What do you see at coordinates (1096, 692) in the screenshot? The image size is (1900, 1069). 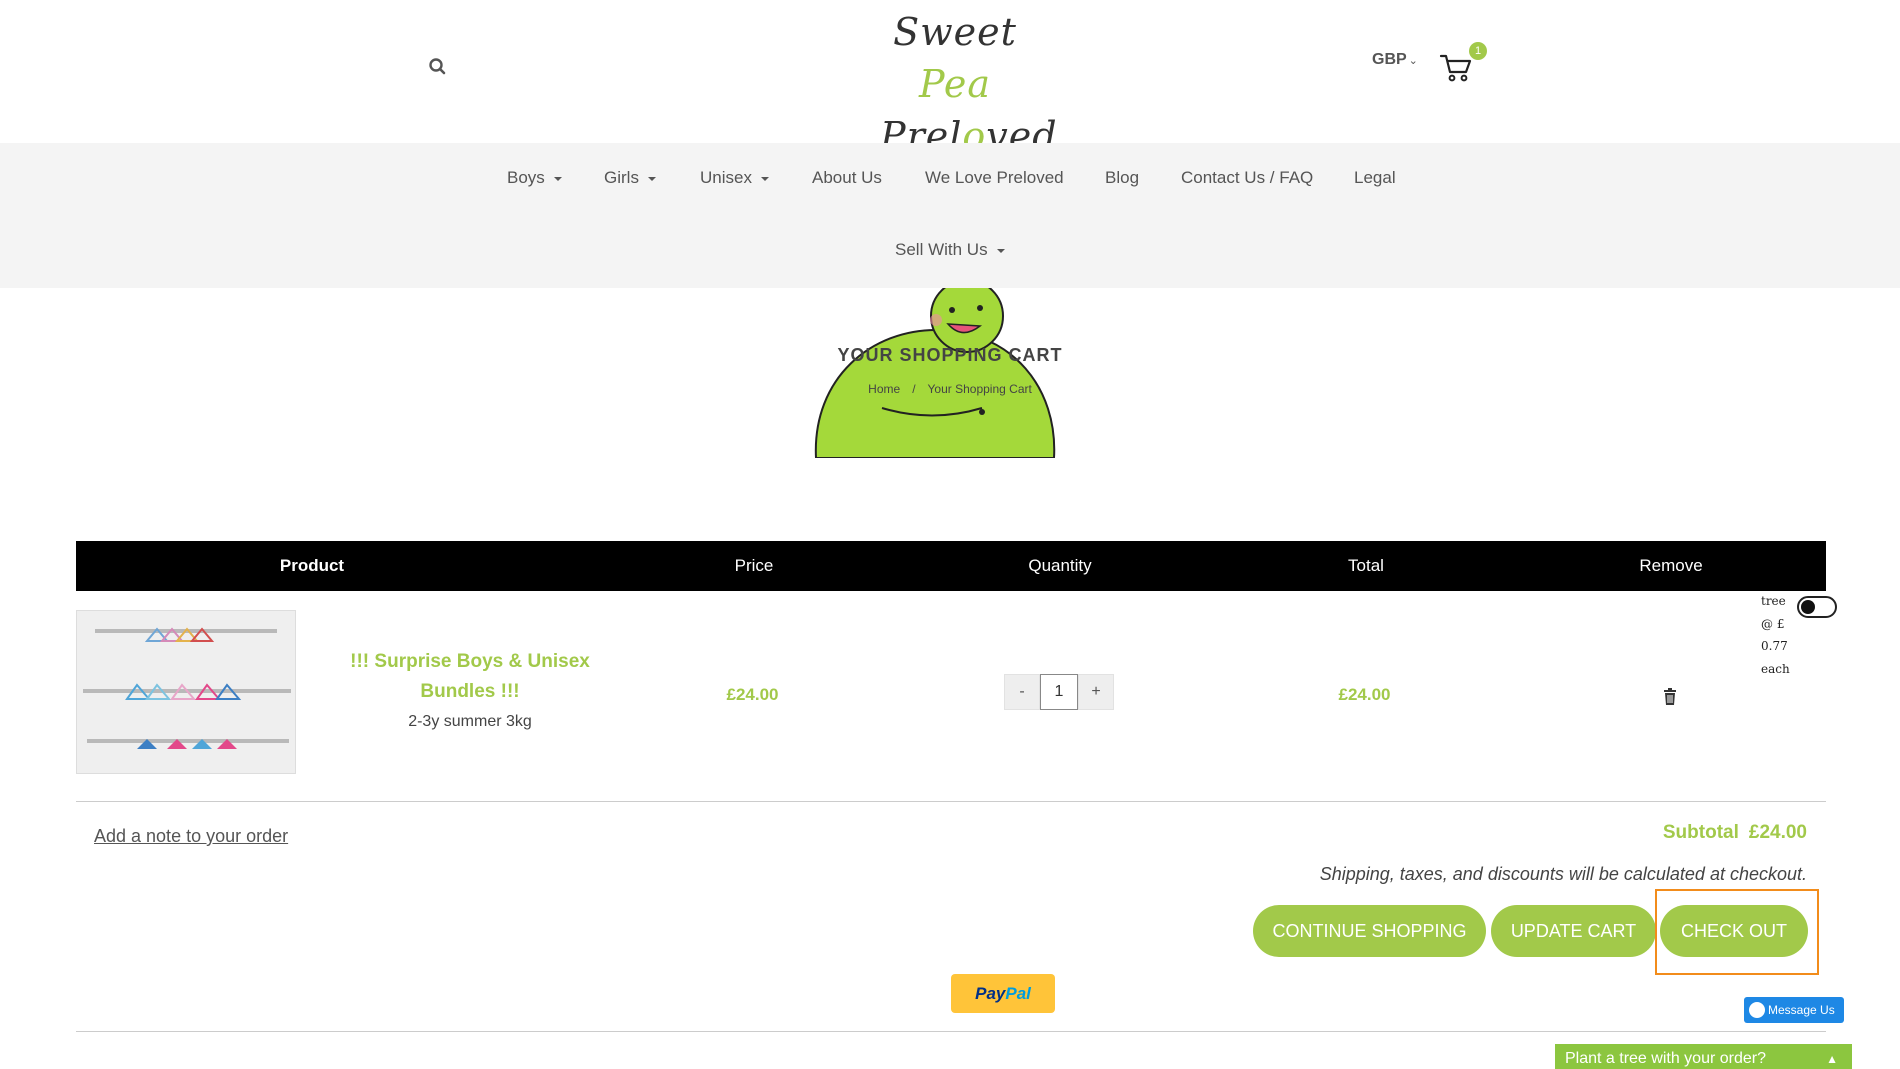 I see `quantity-increase-button: +` at bounding box center [1096, 692].